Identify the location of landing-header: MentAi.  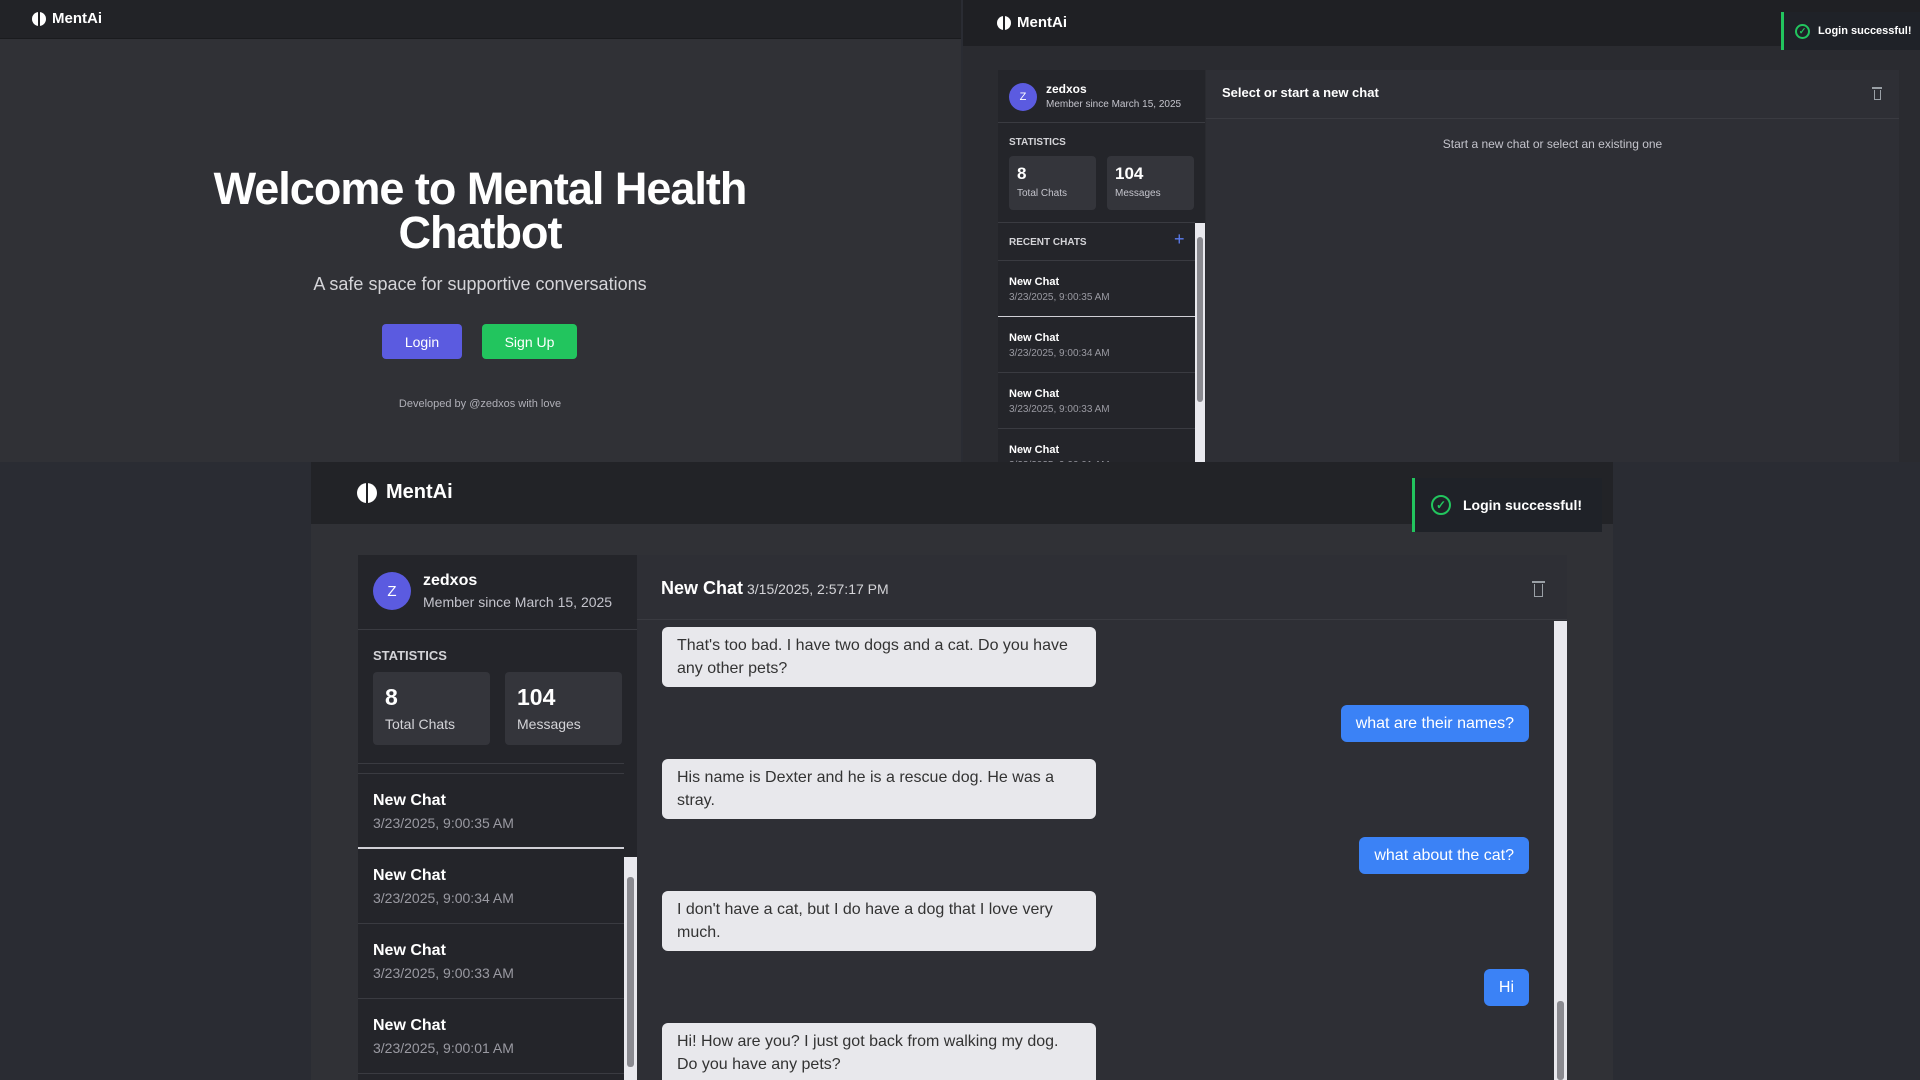
(480, 19).